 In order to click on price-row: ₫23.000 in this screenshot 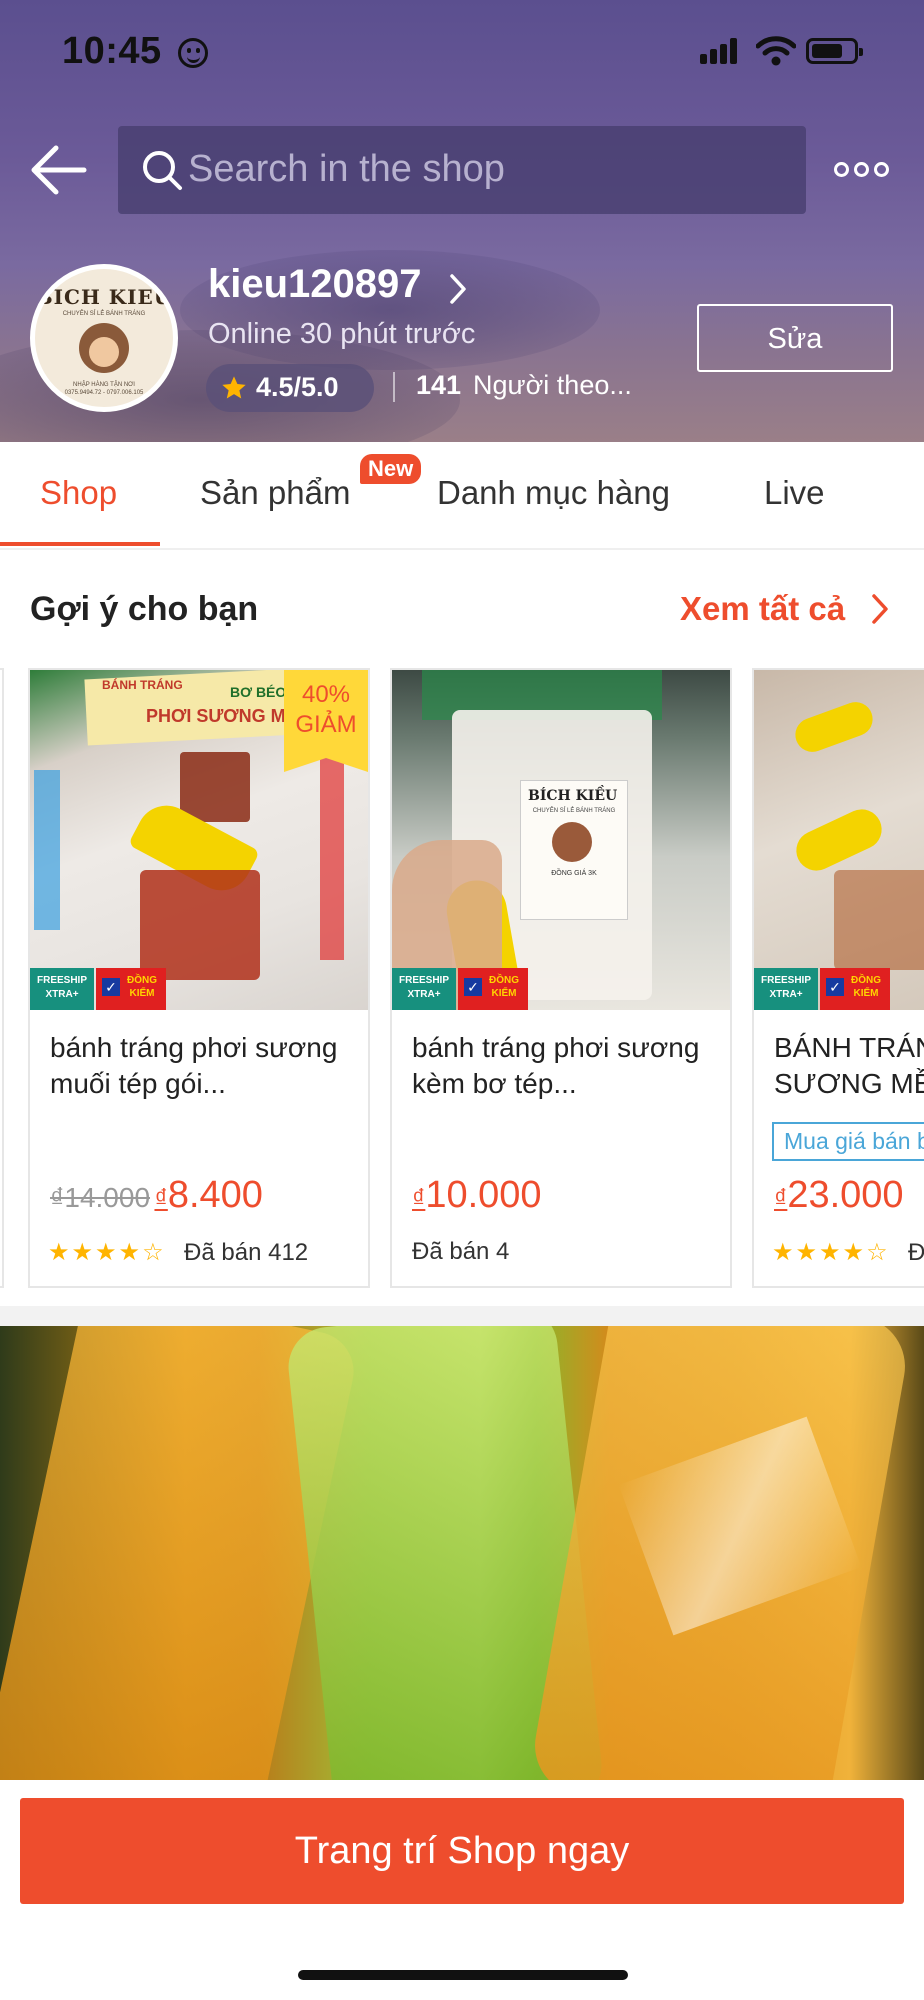, I will do `click(839, 1195)`.